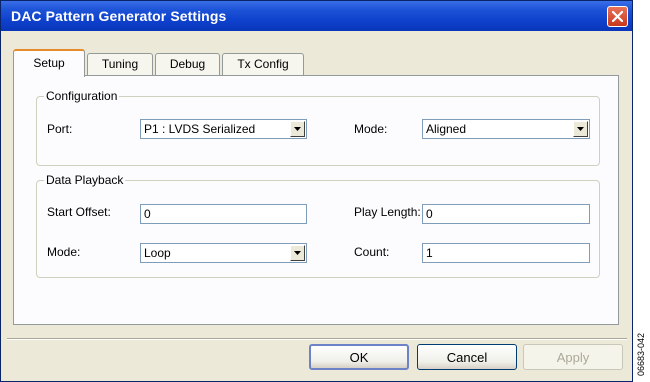 The image size is (650, 382). What do you see at coordinates (506, 253) in the screenshot?
I see `count-input` at bounding box center [506, 253].